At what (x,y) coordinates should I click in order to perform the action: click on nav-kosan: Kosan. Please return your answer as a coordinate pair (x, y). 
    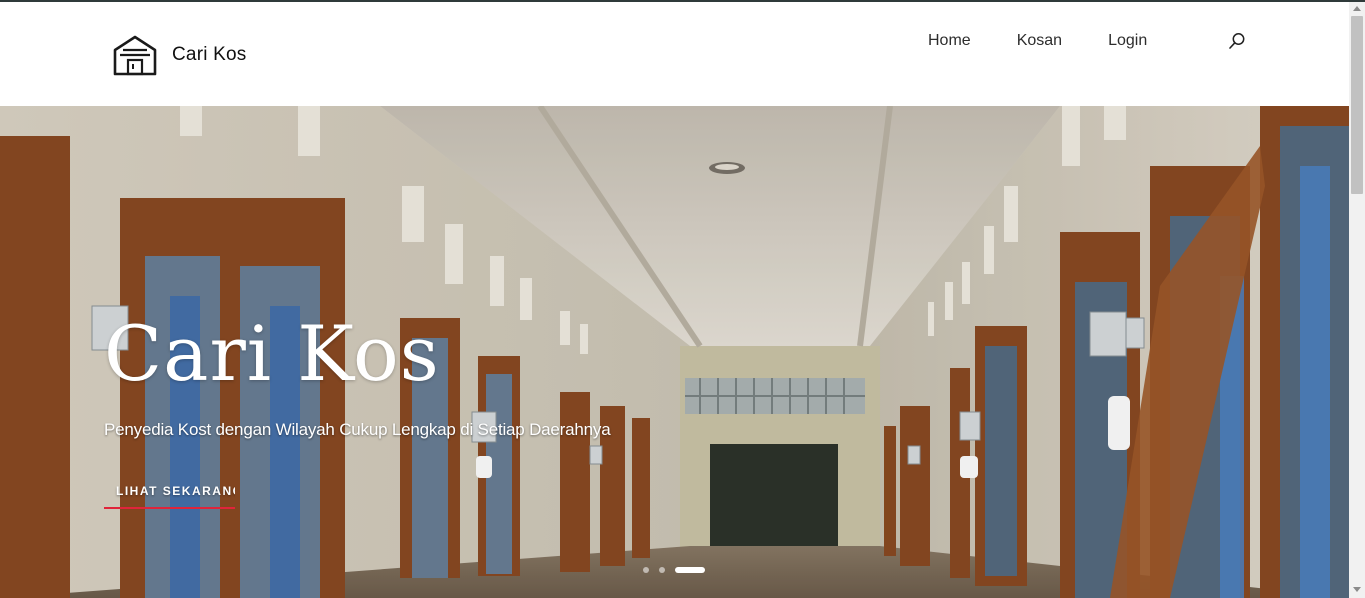
    Looking at the image, I should click on (1039, 41).